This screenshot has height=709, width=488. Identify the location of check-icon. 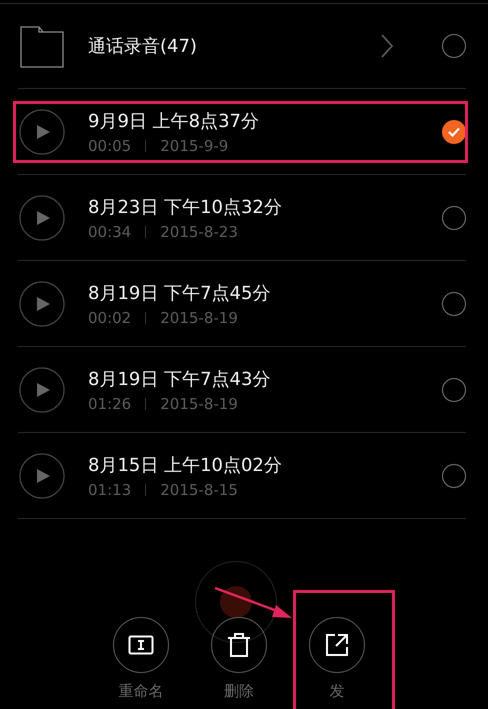
(454, 131).